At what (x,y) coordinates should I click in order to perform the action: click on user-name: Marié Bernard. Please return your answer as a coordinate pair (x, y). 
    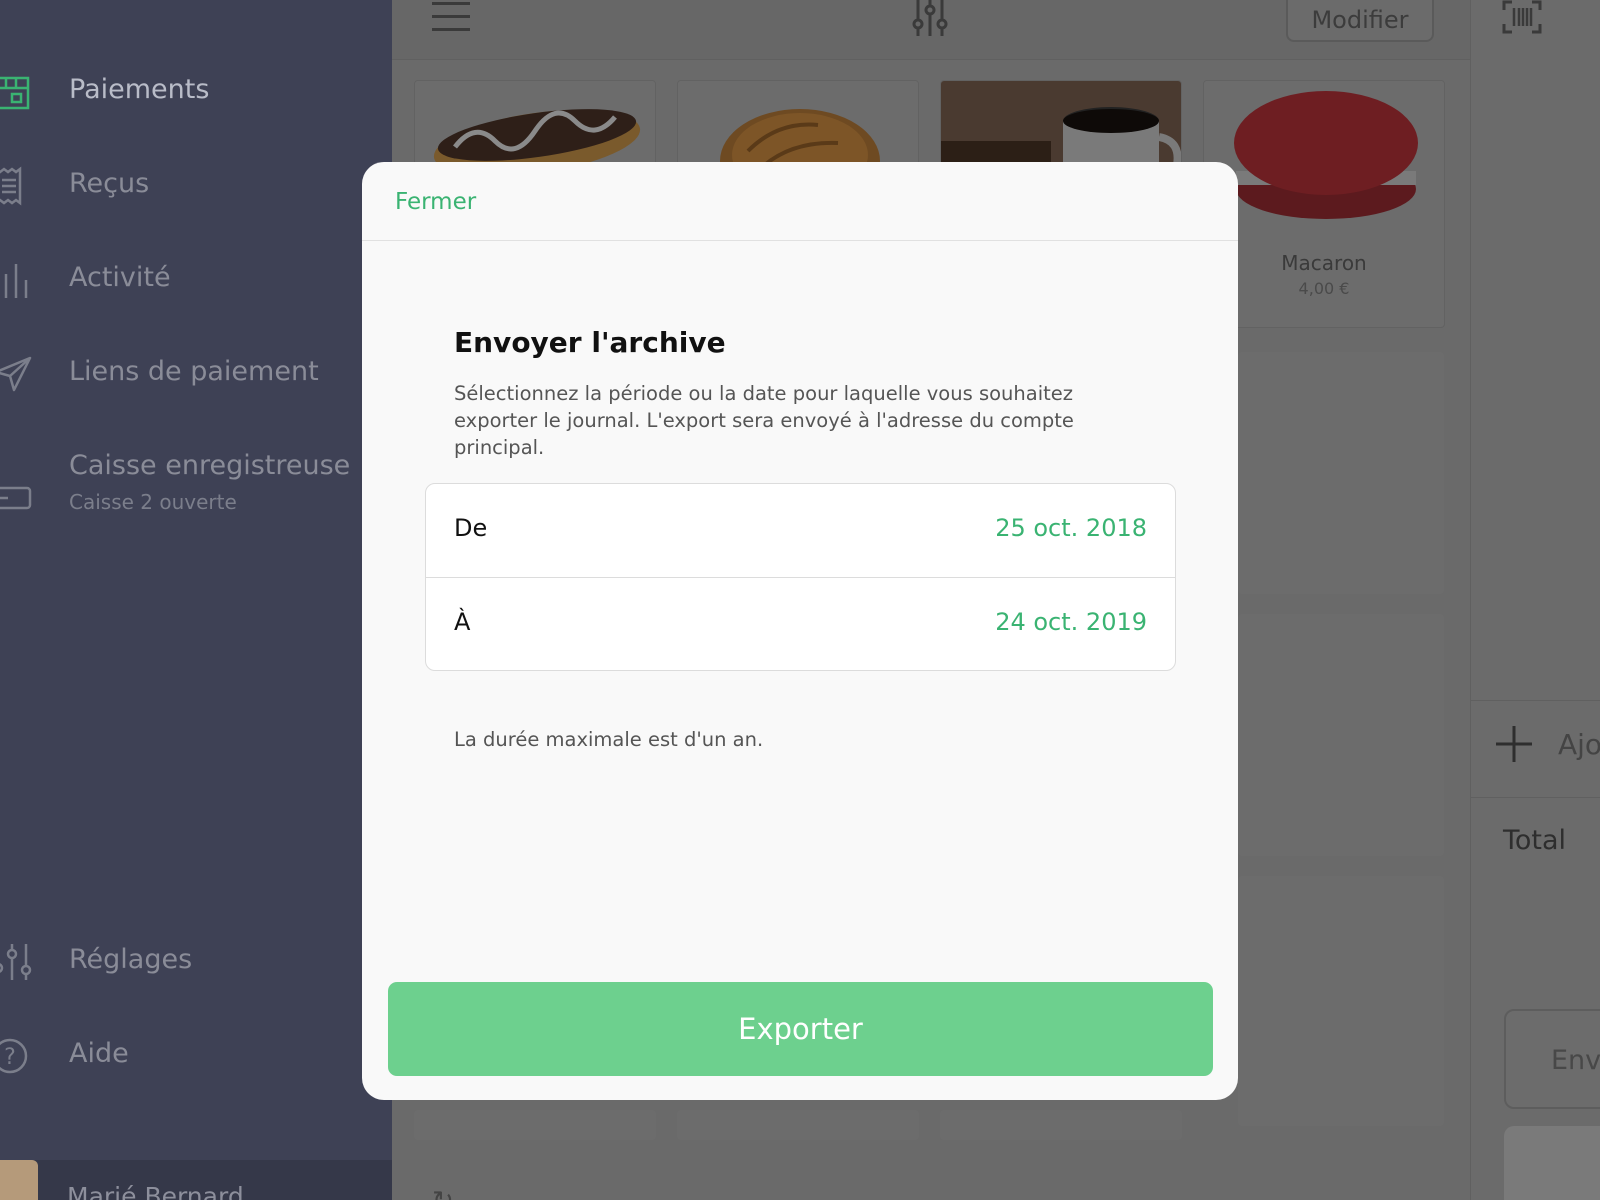
    Looking at the image, I should click on (155, 1191).